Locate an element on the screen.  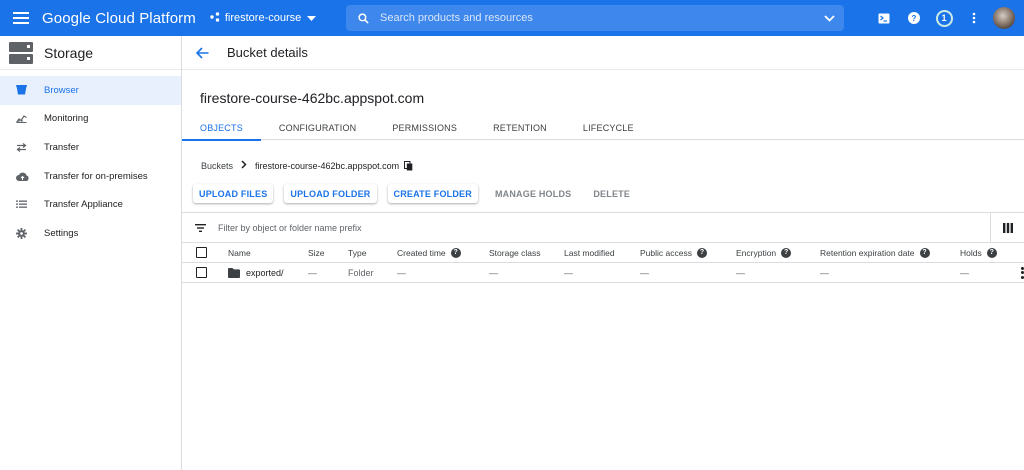
sidebar-item-monitoring: Monitoring is located at coordinates (90, 119).